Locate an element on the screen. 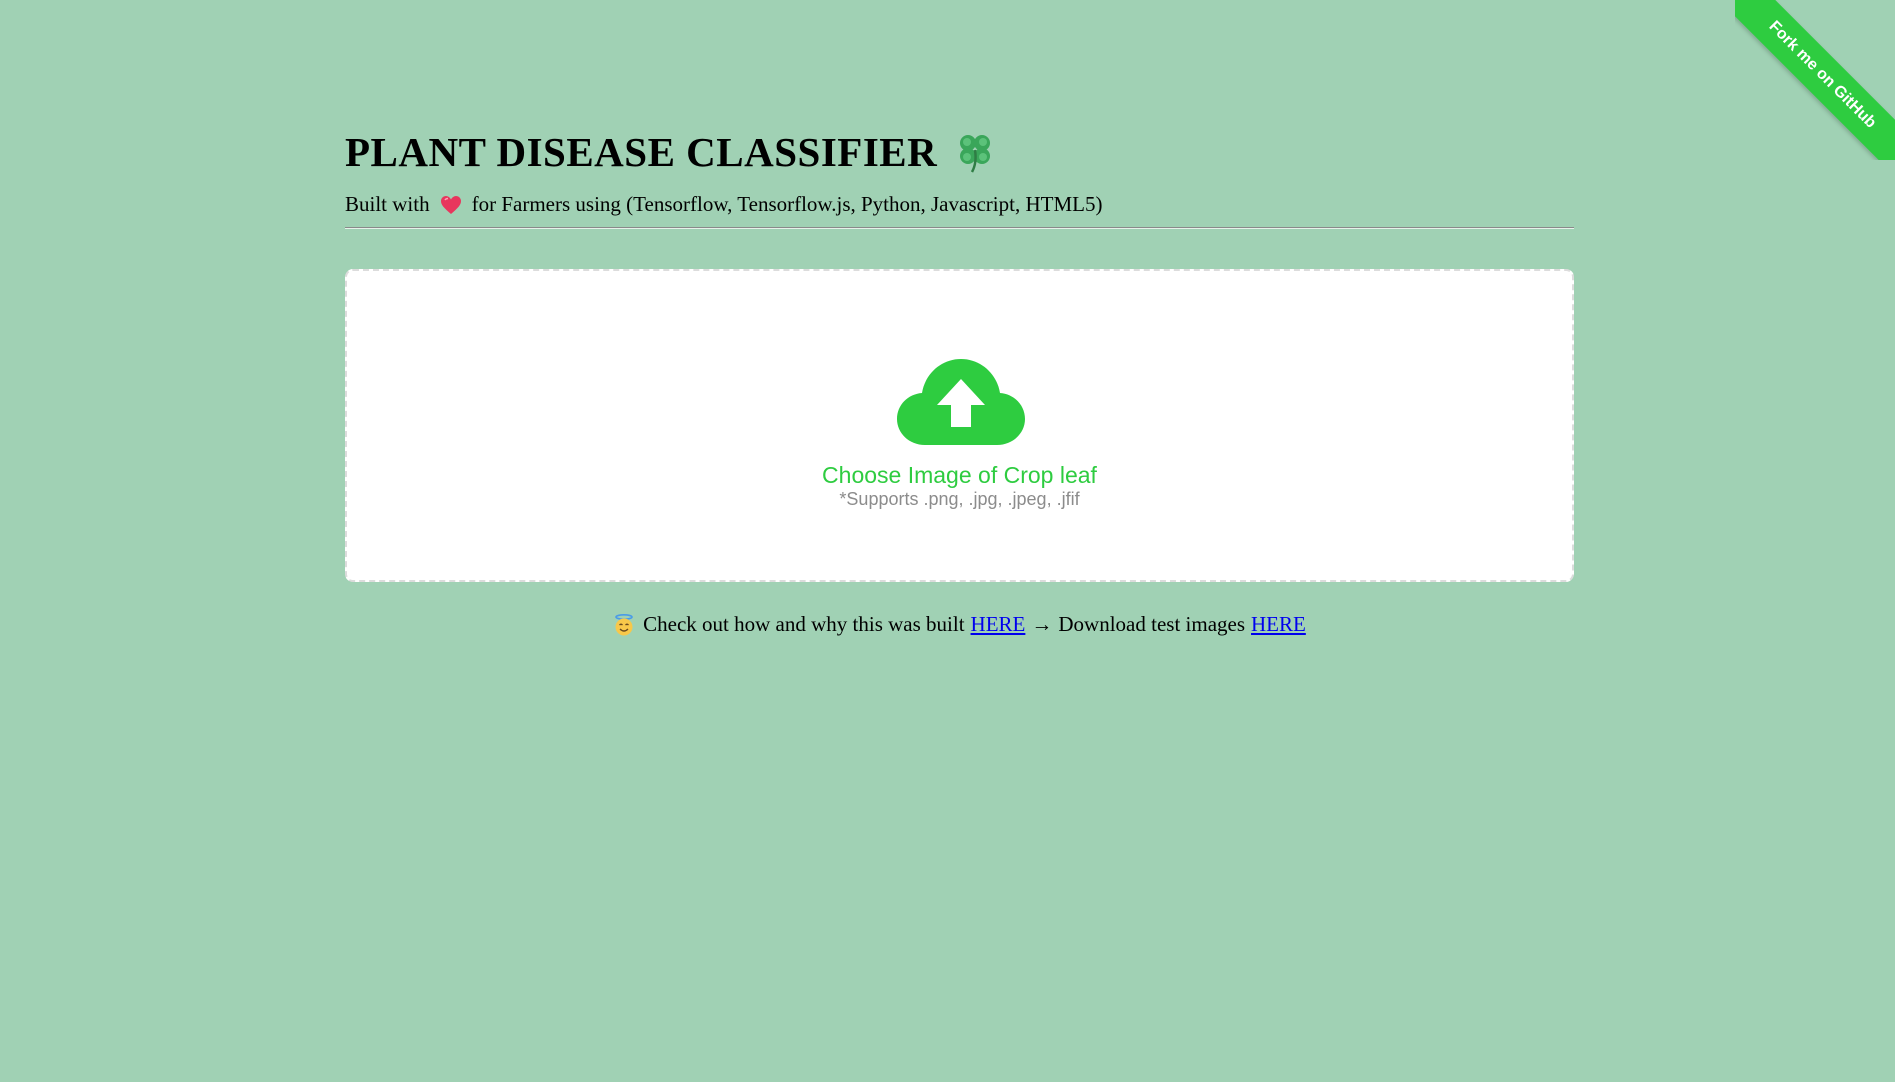  fork-me-on-github-ribbon: Fork me on GitHub is located at coordinates (1815, 80).